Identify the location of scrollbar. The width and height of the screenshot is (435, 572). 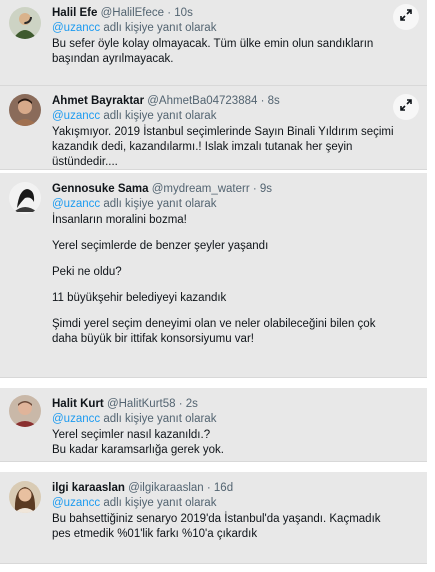
(431, 286).